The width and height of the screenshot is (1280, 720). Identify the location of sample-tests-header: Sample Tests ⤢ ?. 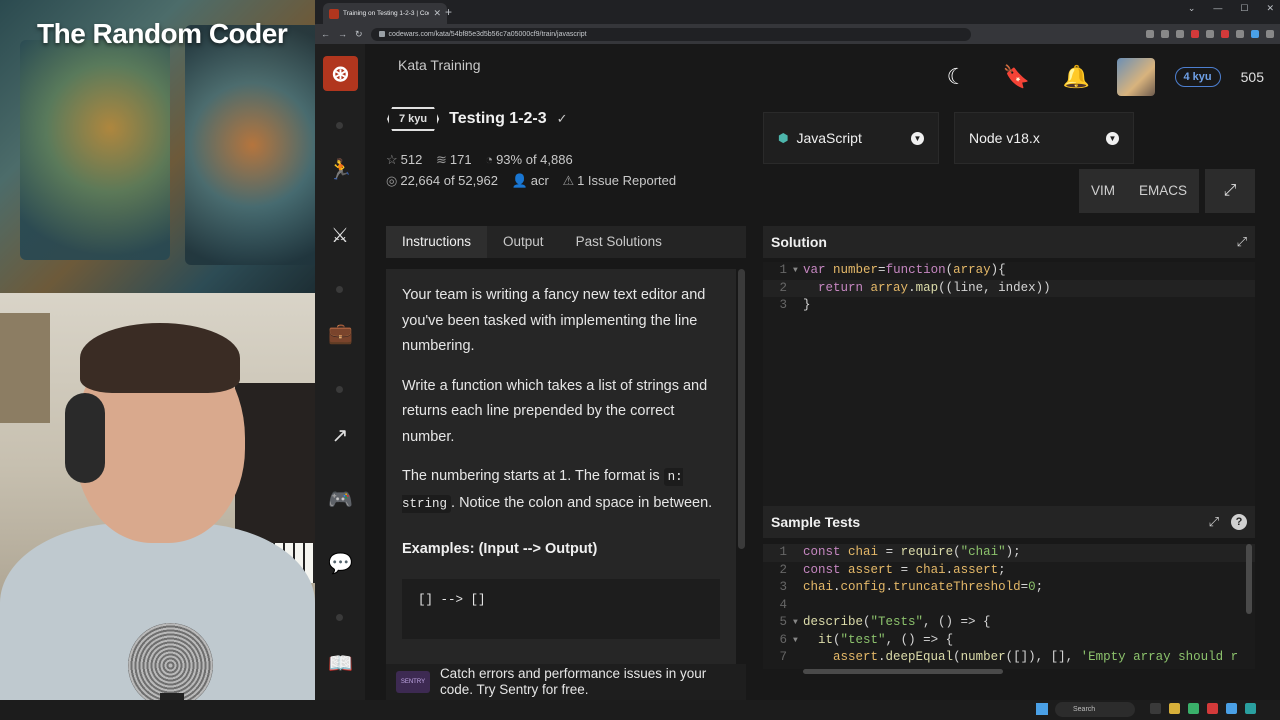
(1009, 522).